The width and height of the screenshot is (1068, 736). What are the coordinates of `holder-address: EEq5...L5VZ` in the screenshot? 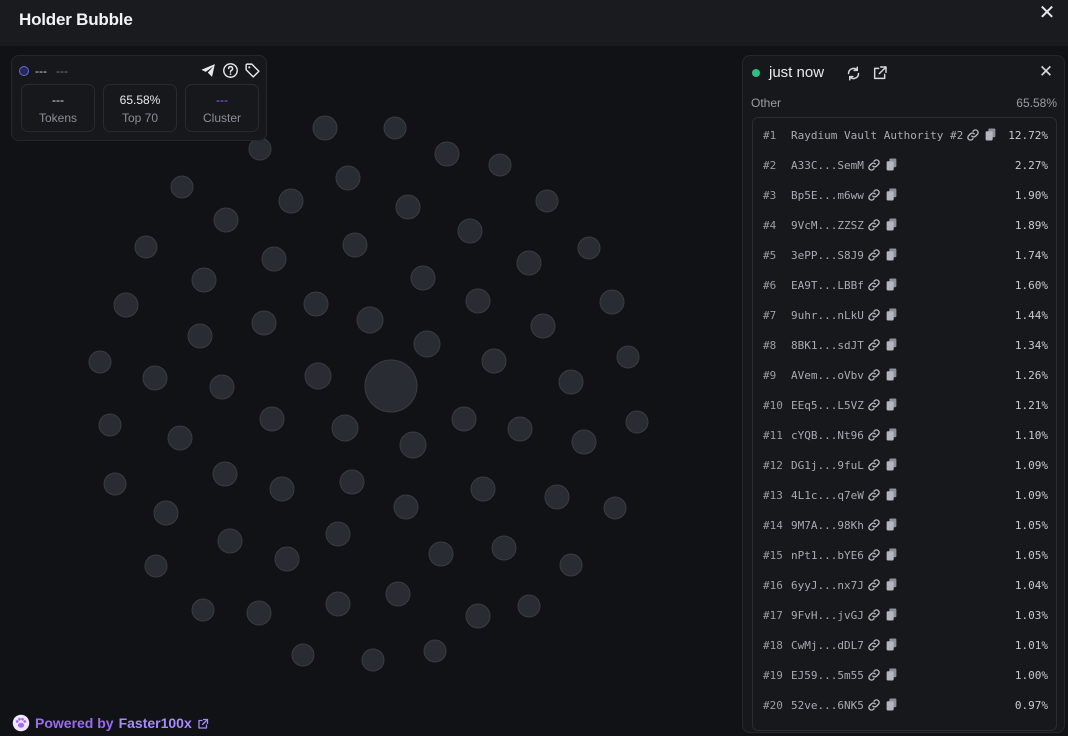 It's located at (827, 405).